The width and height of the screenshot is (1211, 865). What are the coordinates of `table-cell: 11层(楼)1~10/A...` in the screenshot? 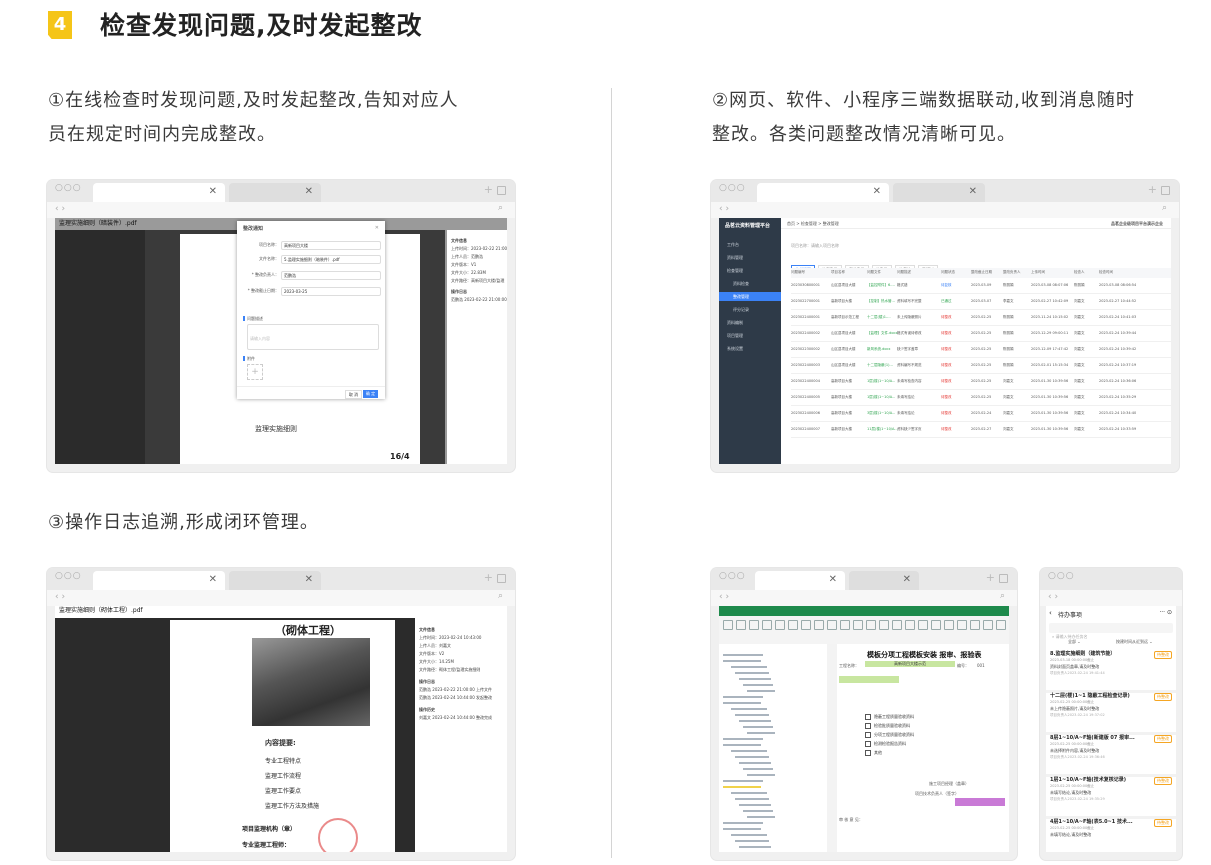 It's located at (882, 429).